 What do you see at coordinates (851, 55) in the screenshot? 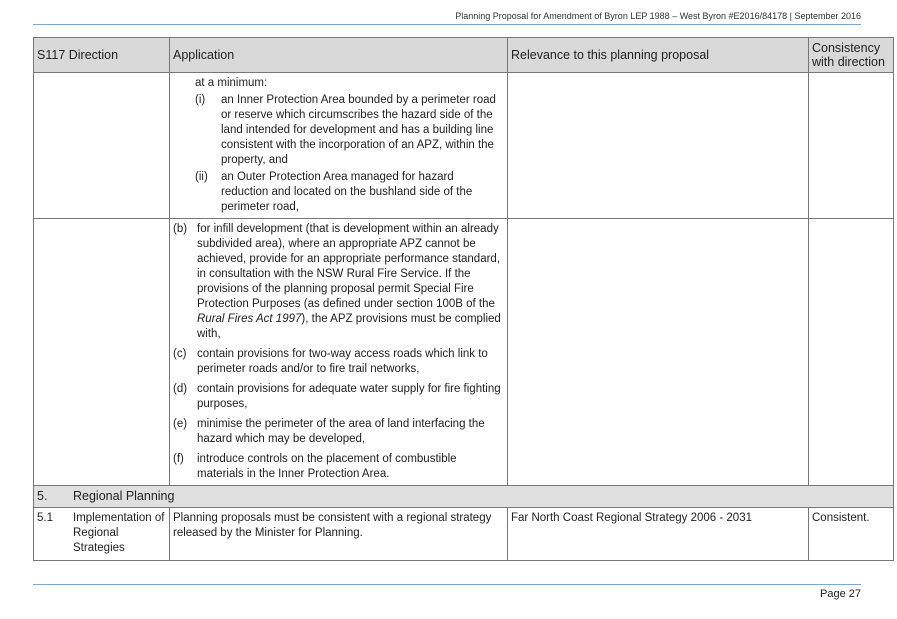
I see `column-header: Consistency with direction` at bounding box center [851, 55].